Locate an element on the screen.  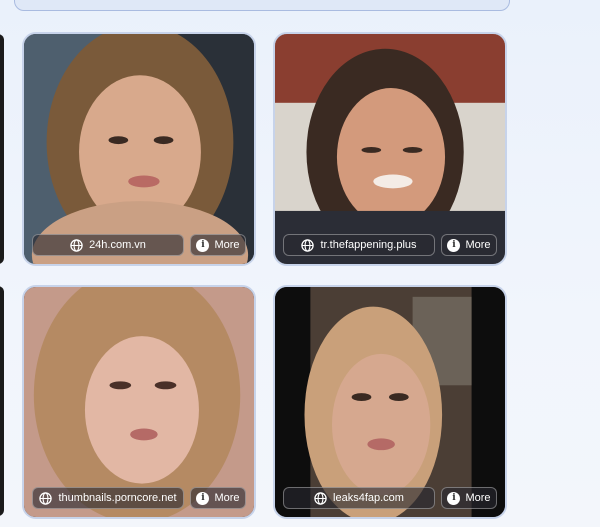
source-link: thumbnails.porncore.net is located at coordinates (108, 498).